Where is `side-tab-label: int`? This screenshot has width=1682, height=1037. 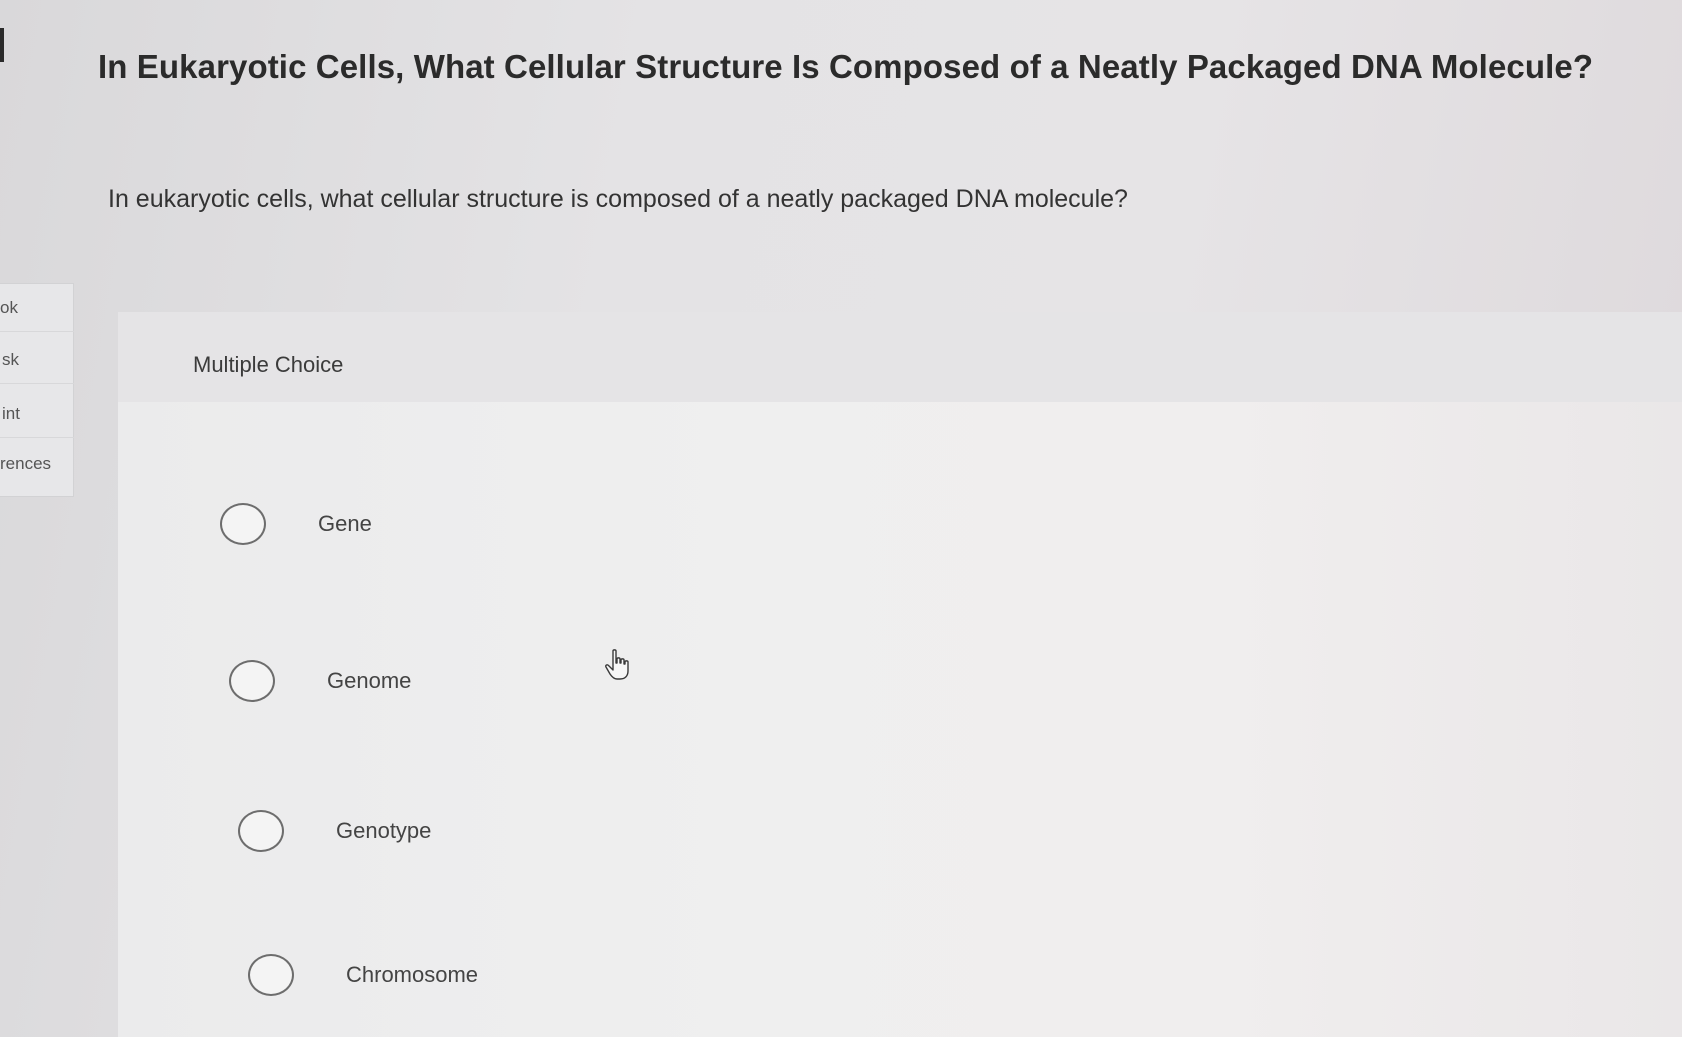 side-tab-label: int is located at coordinates (11, 413).